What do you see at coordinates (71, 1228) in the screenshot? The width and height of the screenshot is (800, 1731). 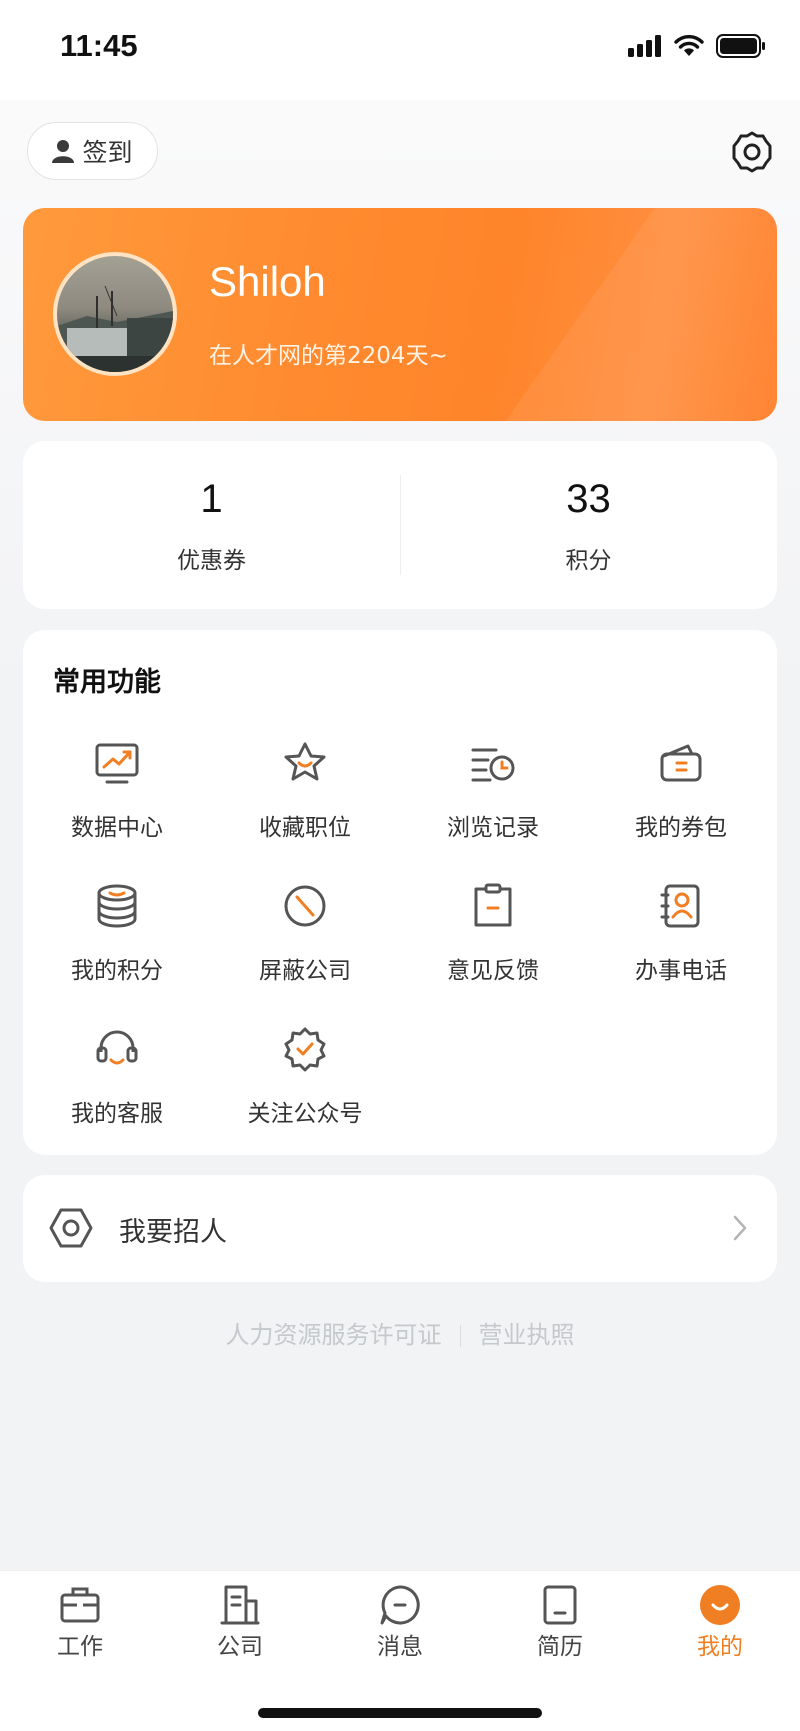 I see `hexagon-icon` at bounding box center [71, 1228].